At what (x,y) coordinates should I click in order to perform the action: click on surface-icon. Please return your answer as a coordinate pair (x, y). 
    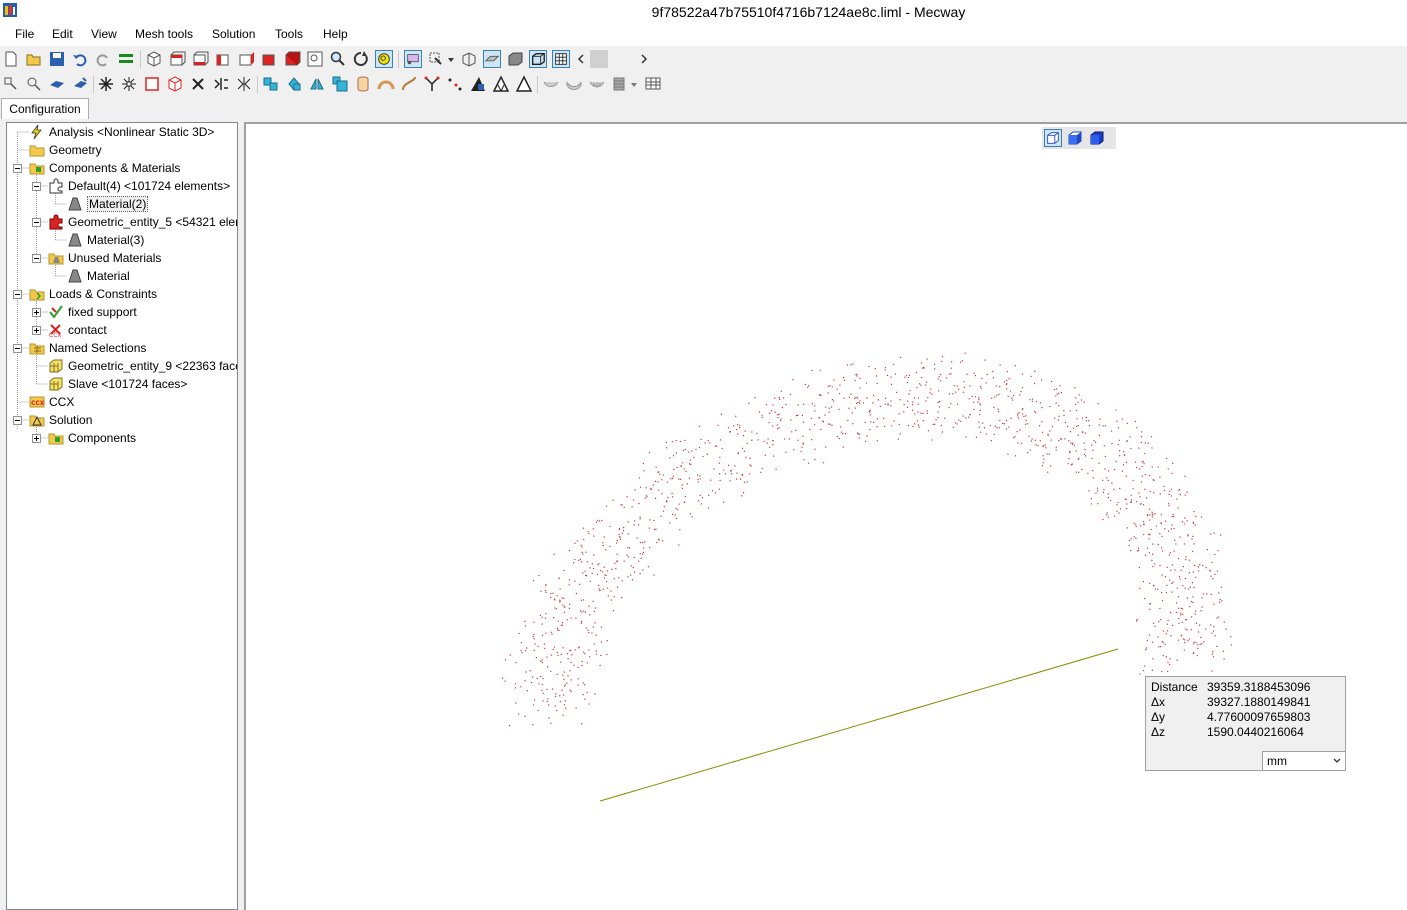
    Looking at the image, I should click on (492, 59).